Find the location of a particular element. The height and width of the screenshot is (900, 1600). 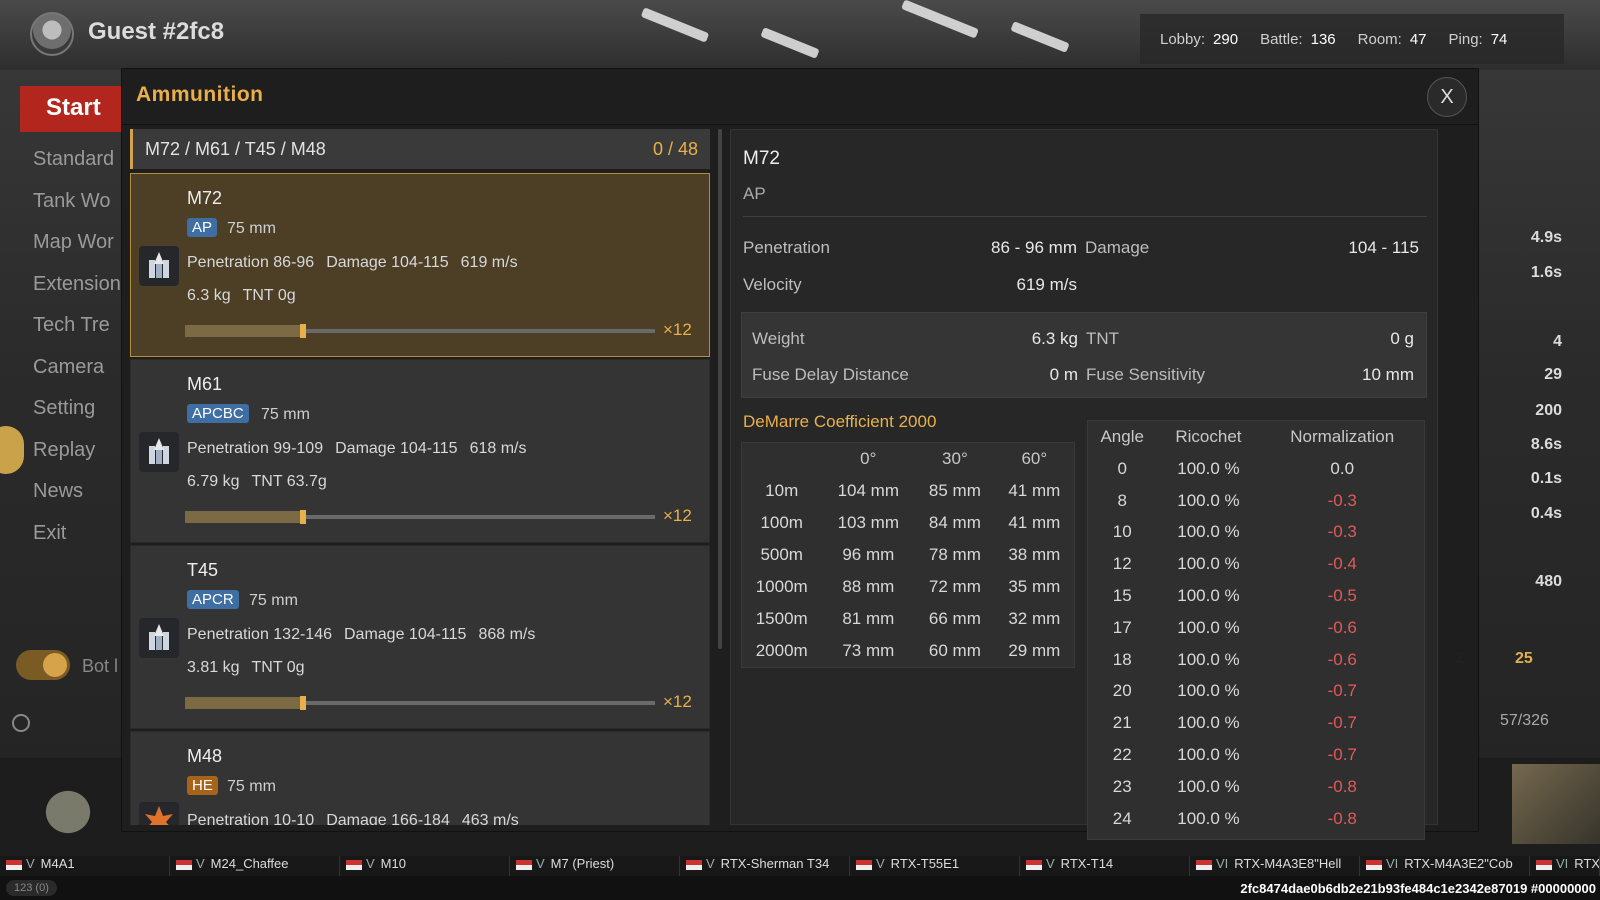

ammo-stats-line: Penetration 132-146 Damage 104-115 868 m/s is located at coordinates (361, 634).